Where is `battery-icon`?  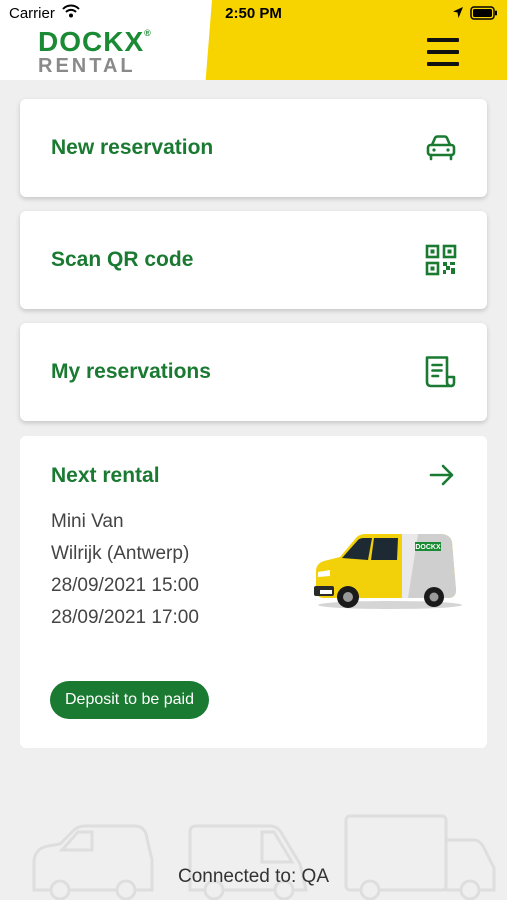
battery-icon is located at coordinates (483, 13).